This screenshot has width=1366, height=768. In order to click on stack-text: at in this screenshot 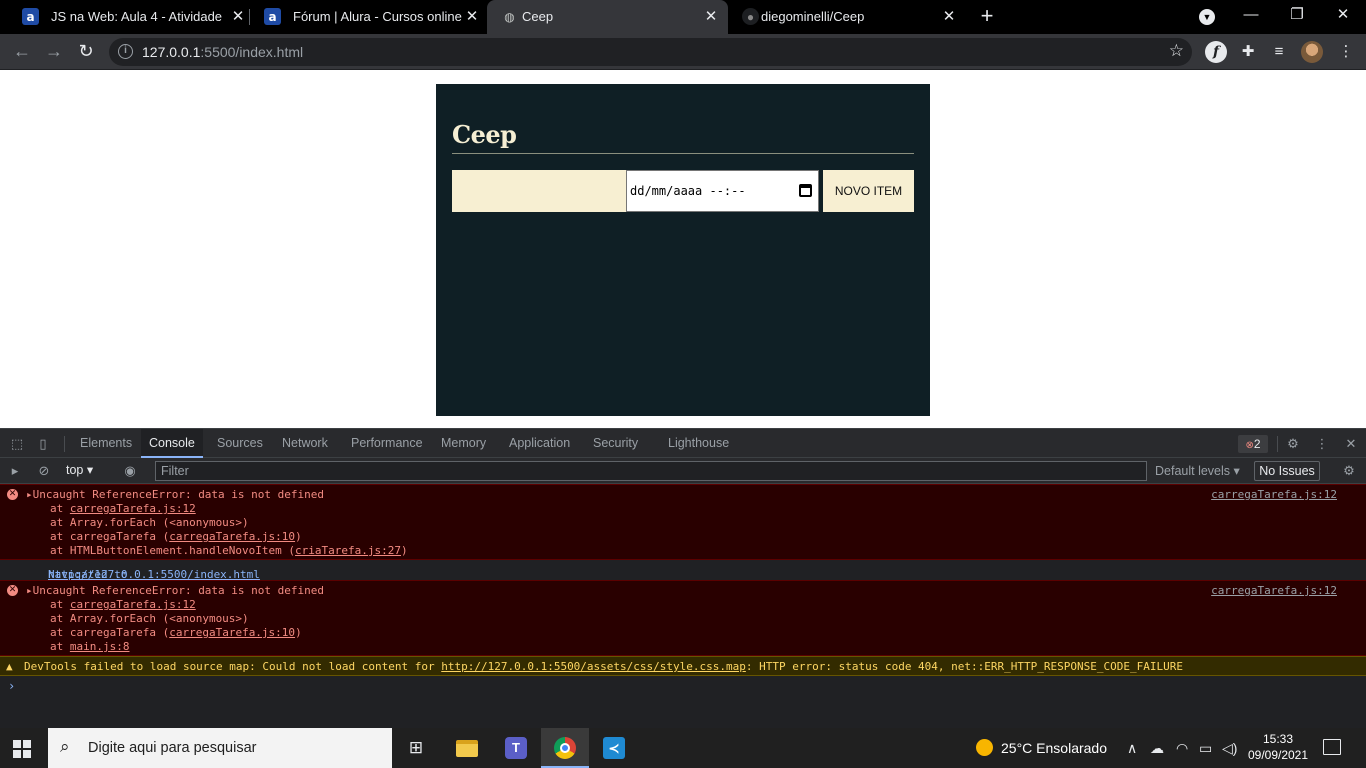, I will do `click(60, 508)`.